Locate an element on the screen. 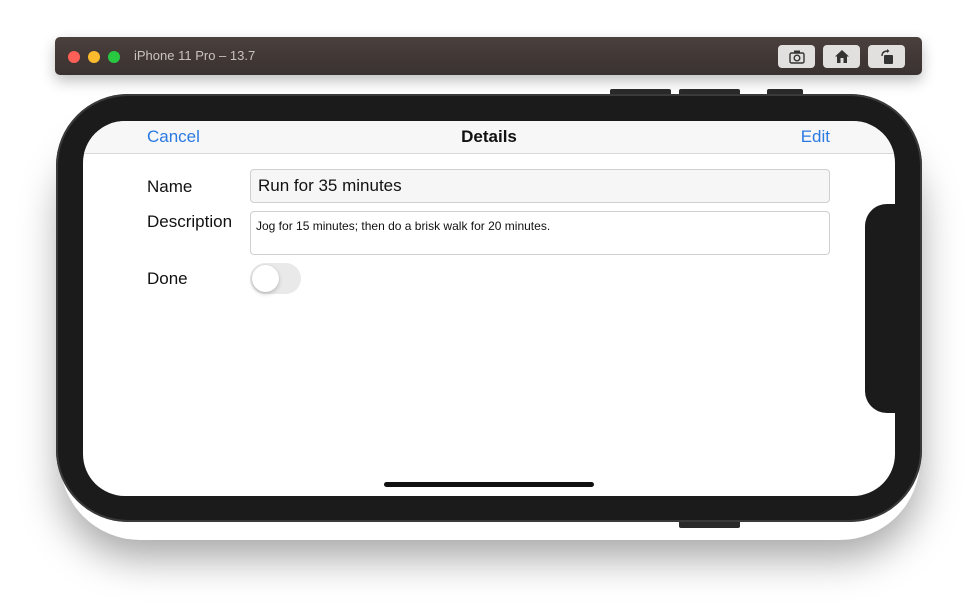 This screenshot has width=978, height=606. edit-button: Edit is located at coordinates (815, 137).